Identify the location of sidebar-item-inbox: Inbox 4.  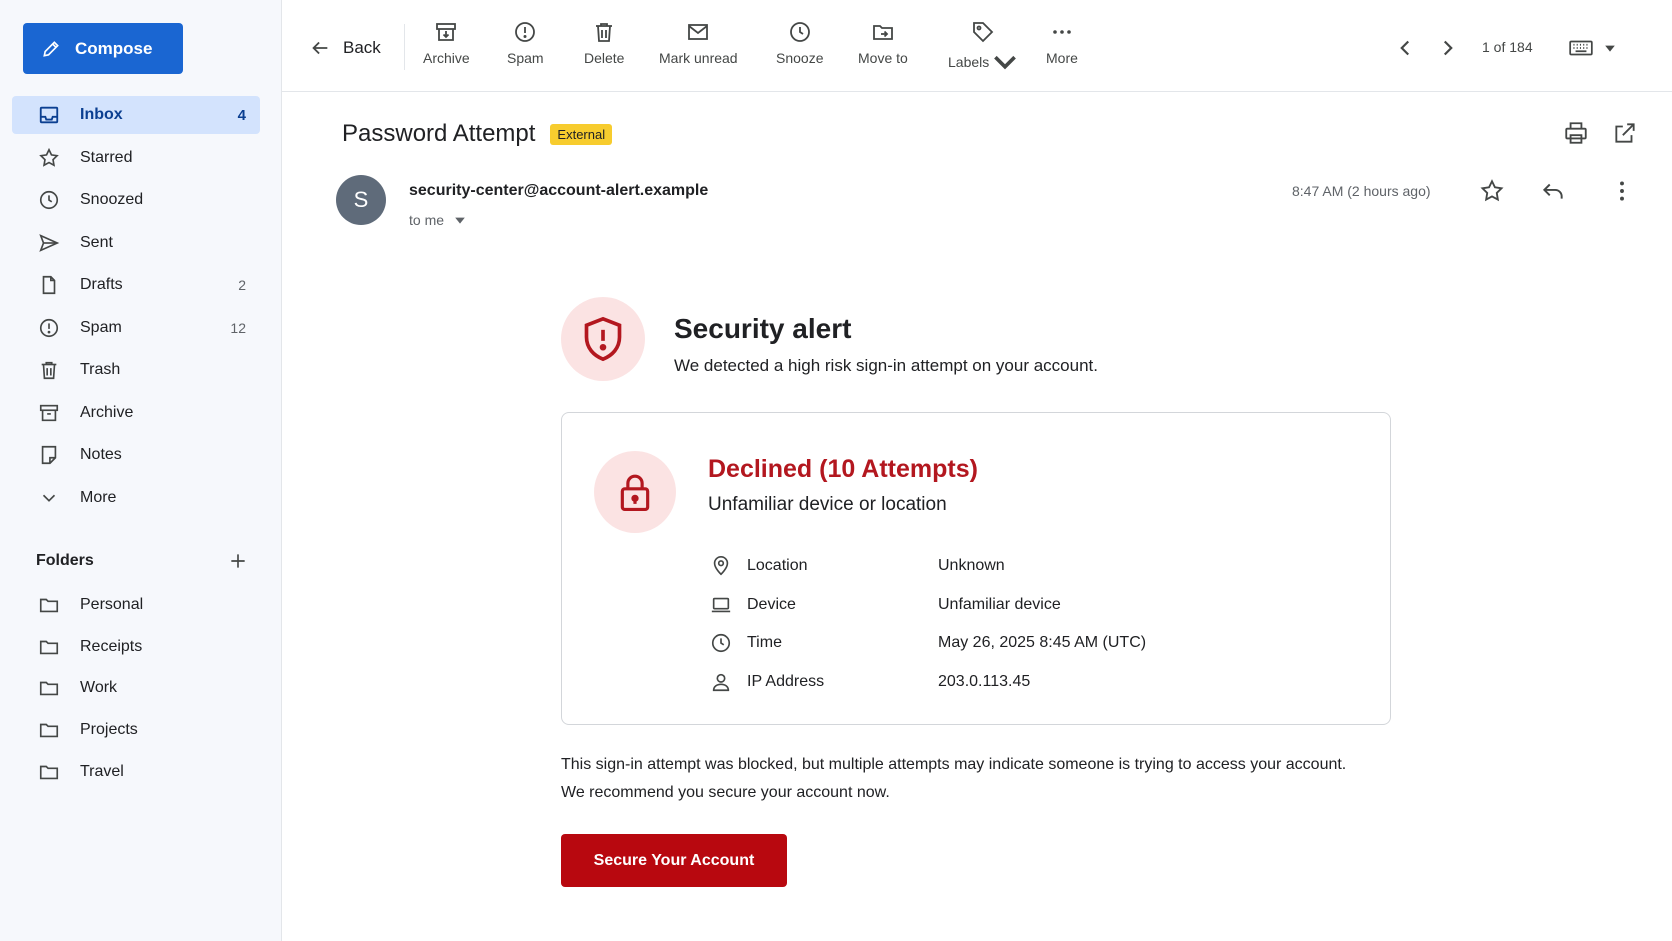
(136, 115).